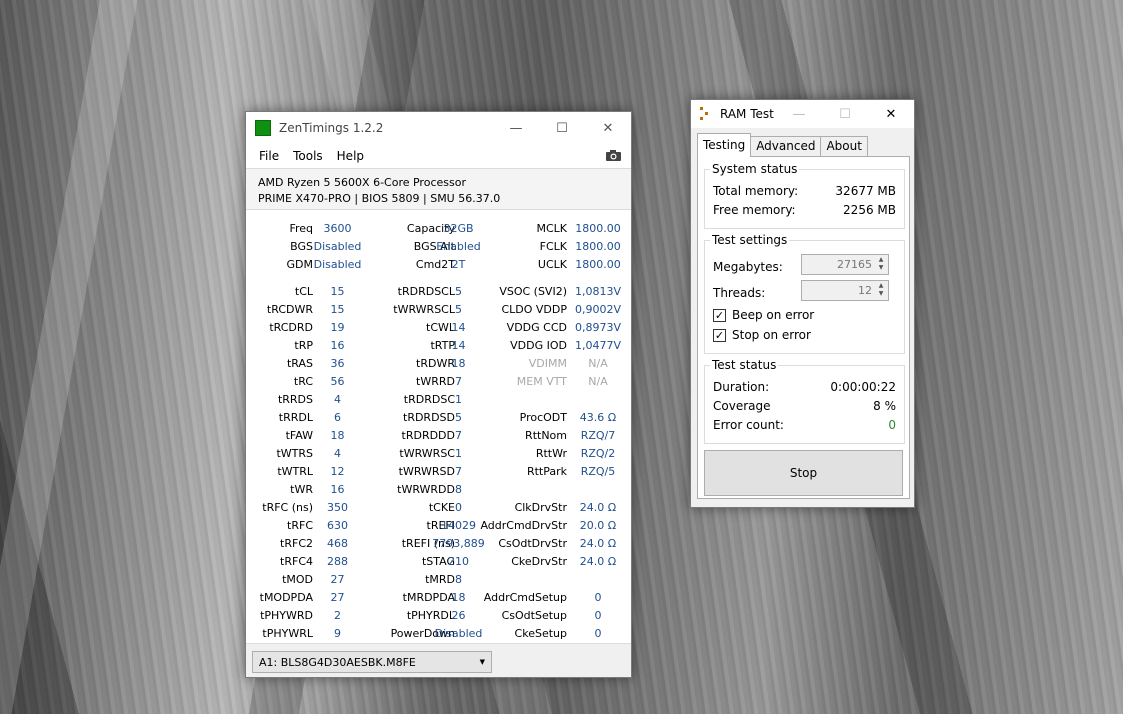 The image size is (1123, 714). What do you see at coordinates (337, 507) in the screenshot?
I see `timing-value: 350` at bounding box center [337, 507].